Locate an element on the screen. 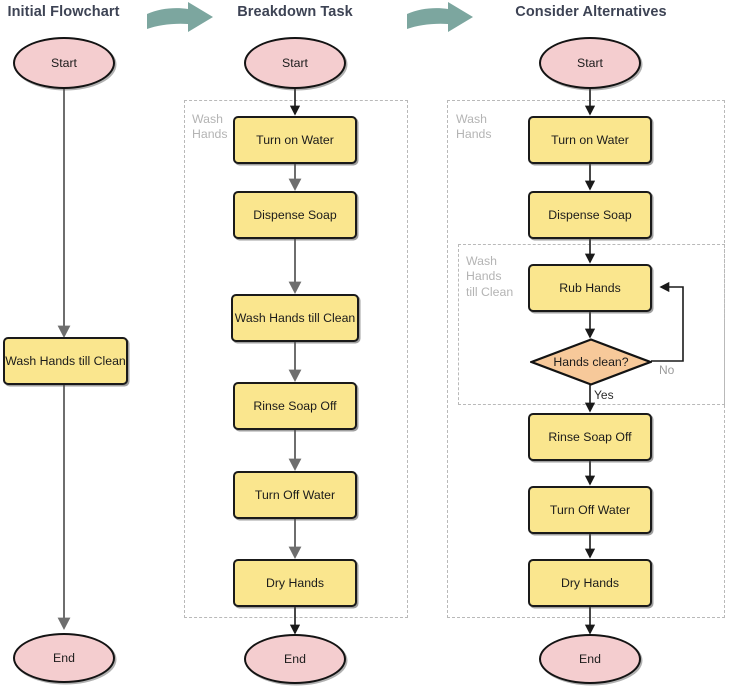 This screenshot has width=732, height=686. edge-label-no: No is located at coordinates (667, 370).